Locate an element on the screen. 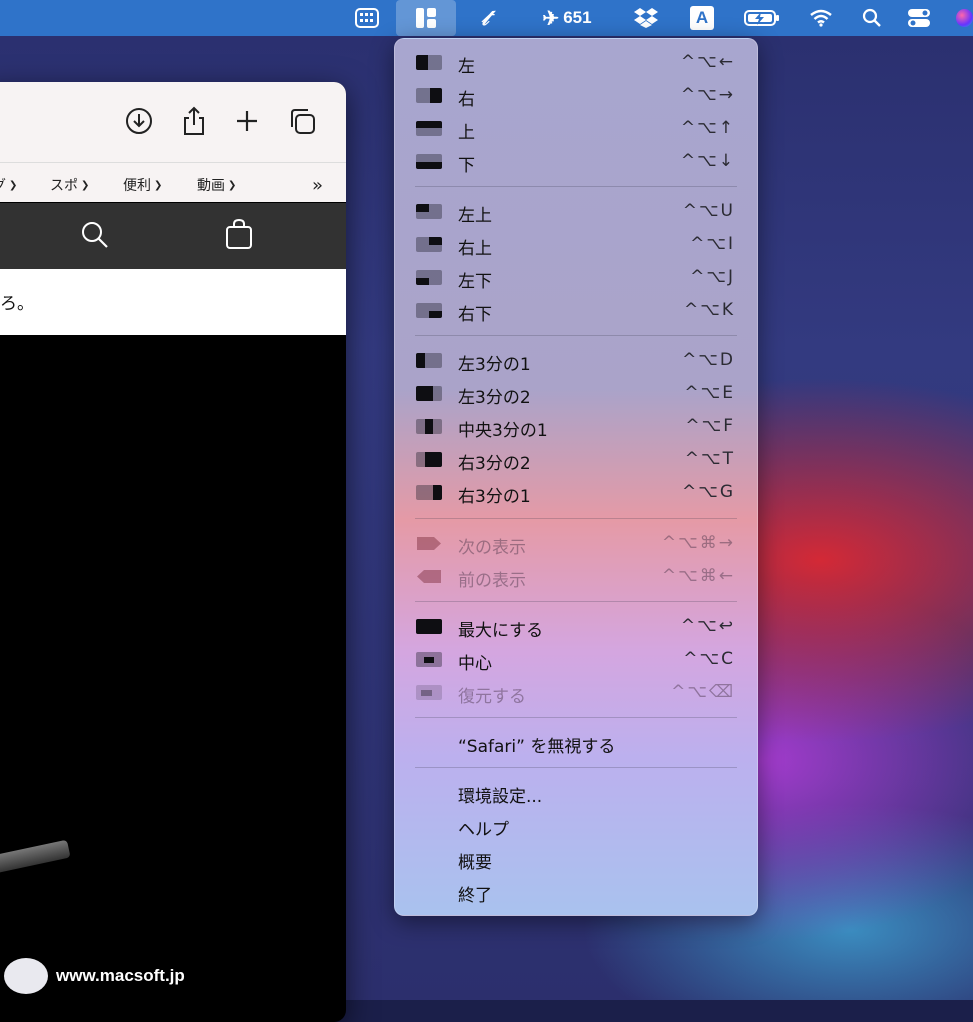  search-icon is located at coordinates (95, 237).